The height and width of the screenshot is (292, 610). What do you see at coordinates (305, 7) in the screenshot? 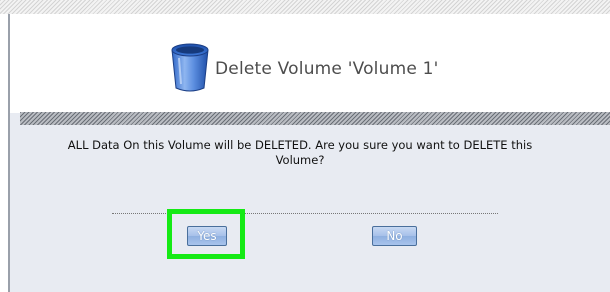
I see `top-hatch-border` at bounding box center [305, 7].